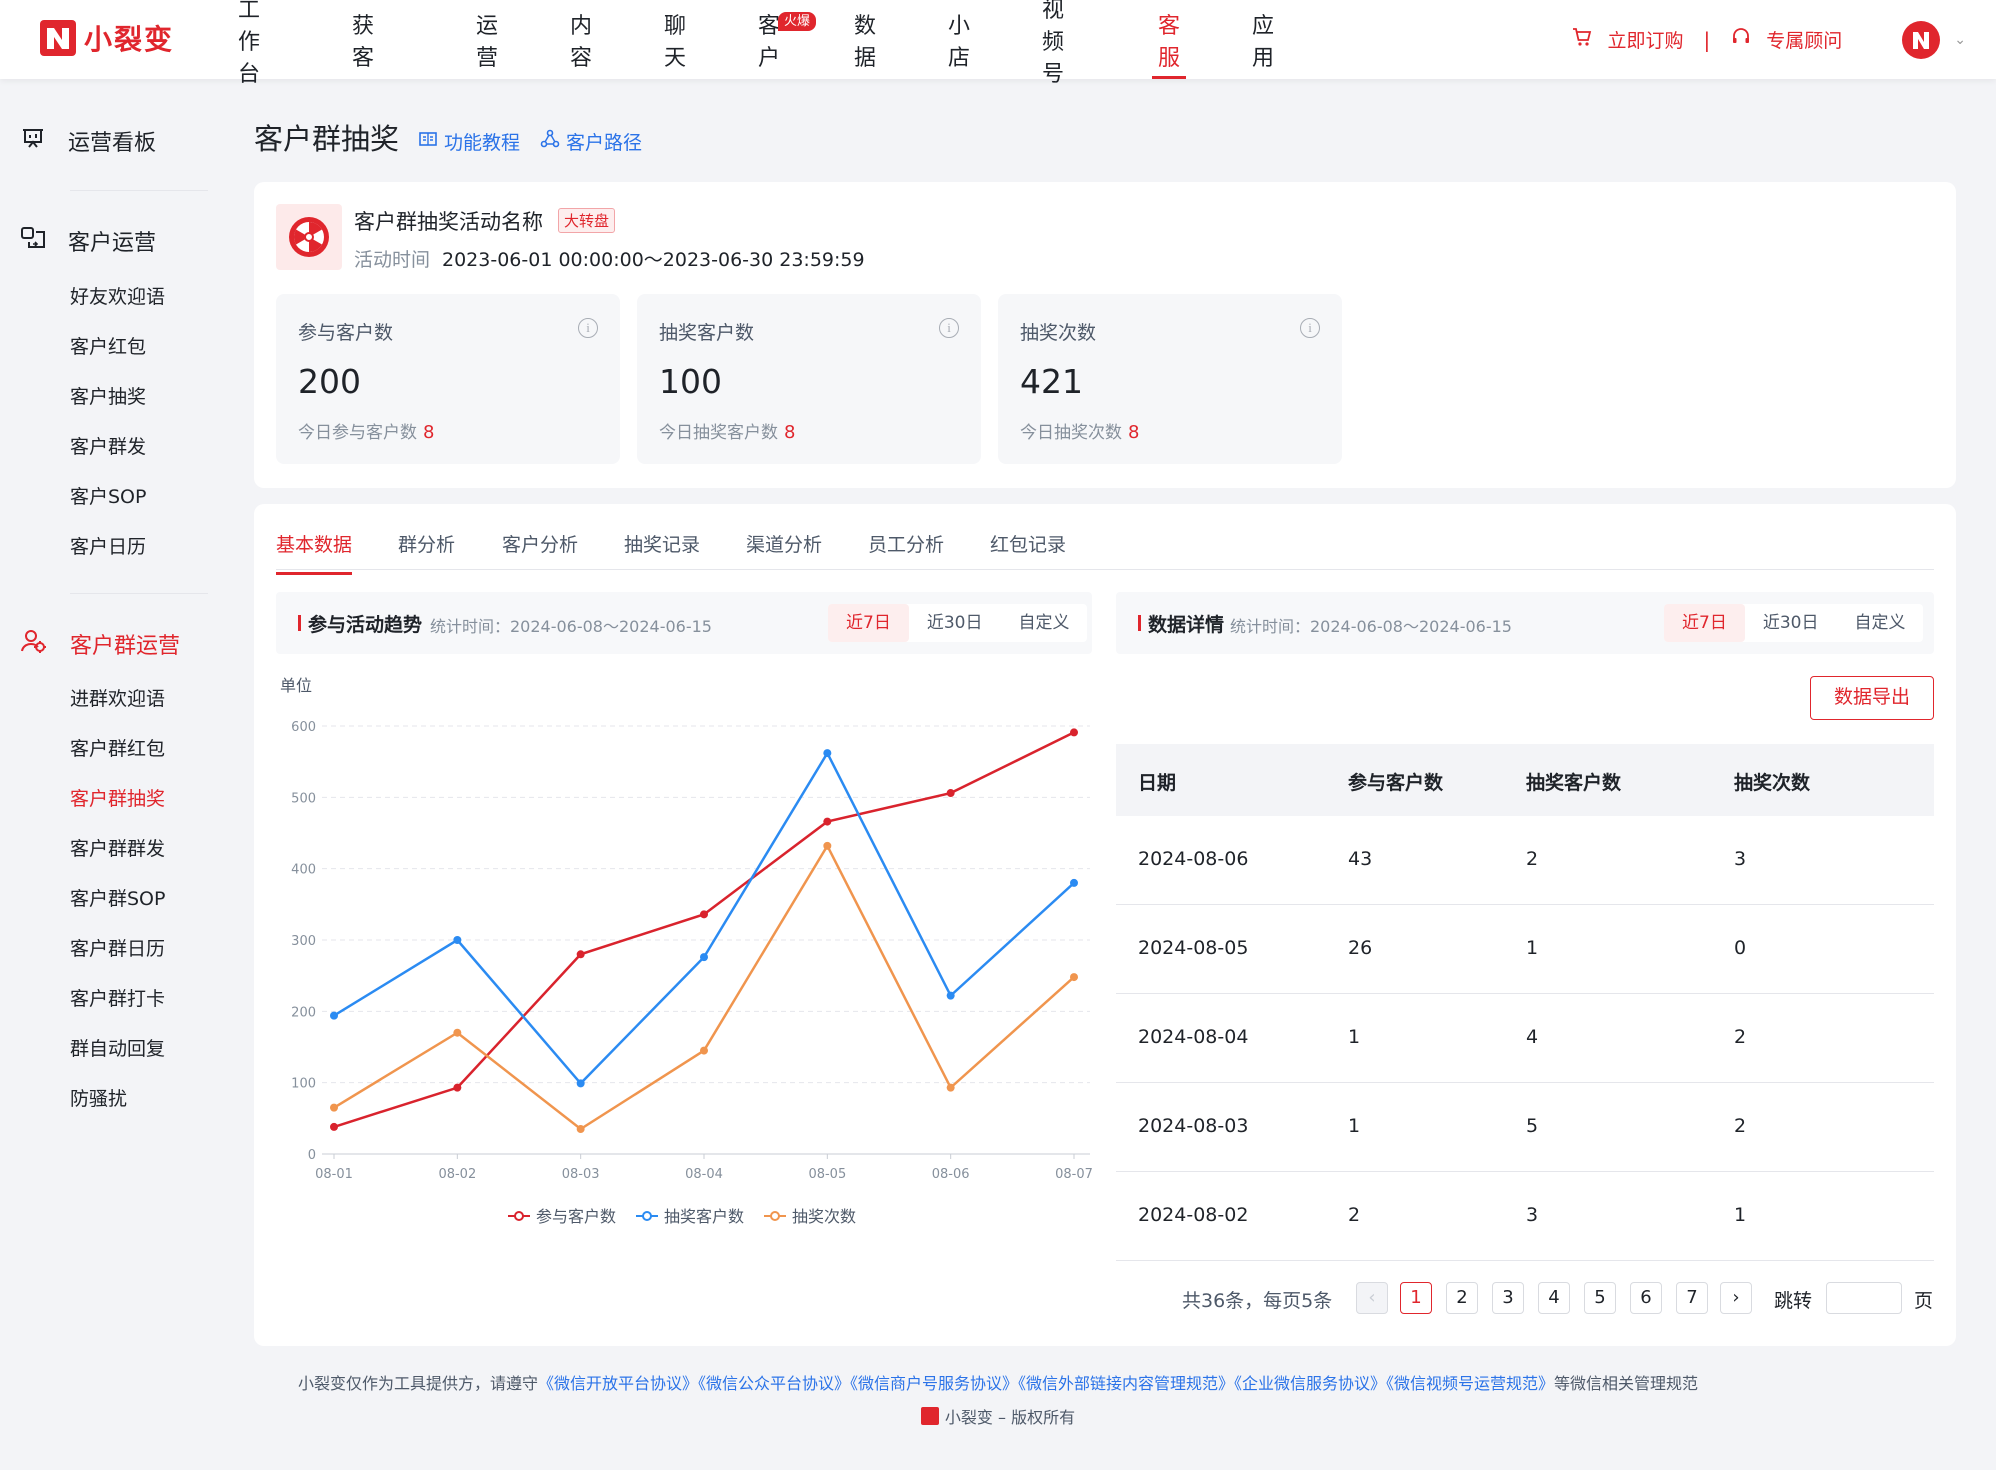 Image resolution: width=1996 pixels, height=1470 pixels. What do you see at coordinates (303, 727) in the screenshot?
I see `y-tick-label: 600` at bounding box center [303, 727].